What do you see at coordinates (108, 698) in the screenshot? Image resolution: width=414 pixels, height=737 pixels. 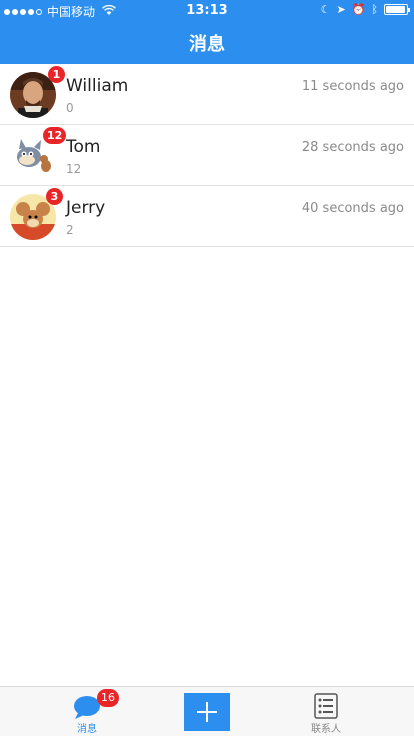 I see `tab-unread-badge: 16` at bounding box center [108, 698].